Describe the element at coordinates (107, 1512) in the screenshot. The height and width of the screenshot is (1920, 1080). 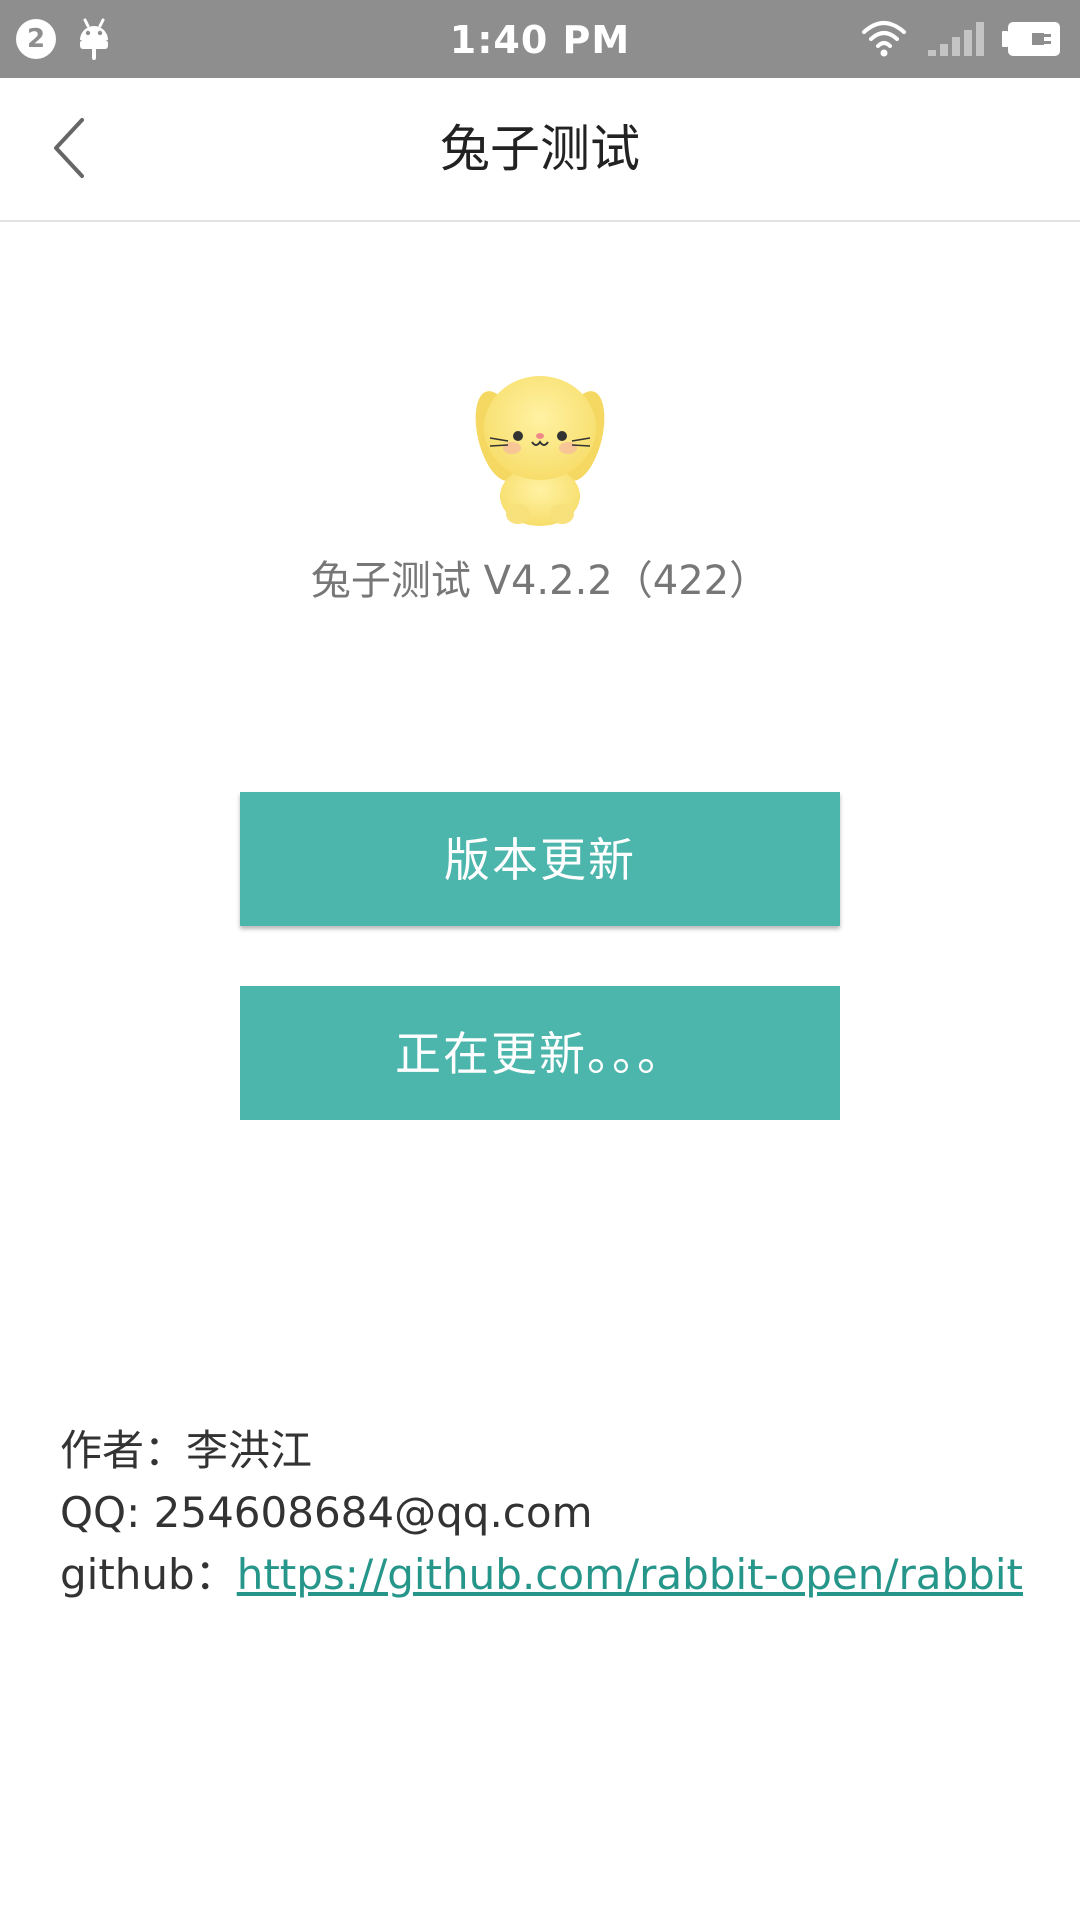
I see `qq-label: QQ:` at that location.